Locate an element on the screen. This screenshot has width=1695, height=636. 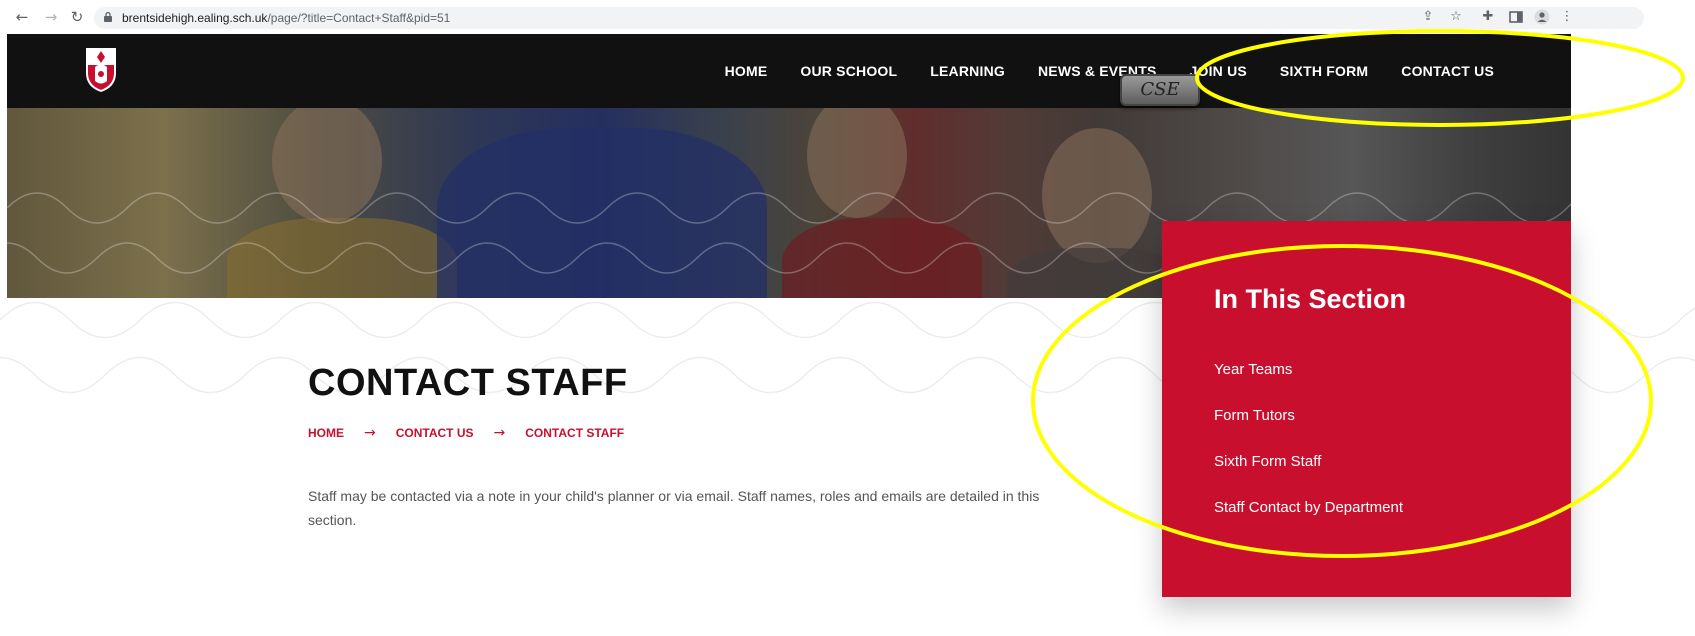
sidebar-link-form-tutors: Form Tutors is located at coordinates (1254, 415).